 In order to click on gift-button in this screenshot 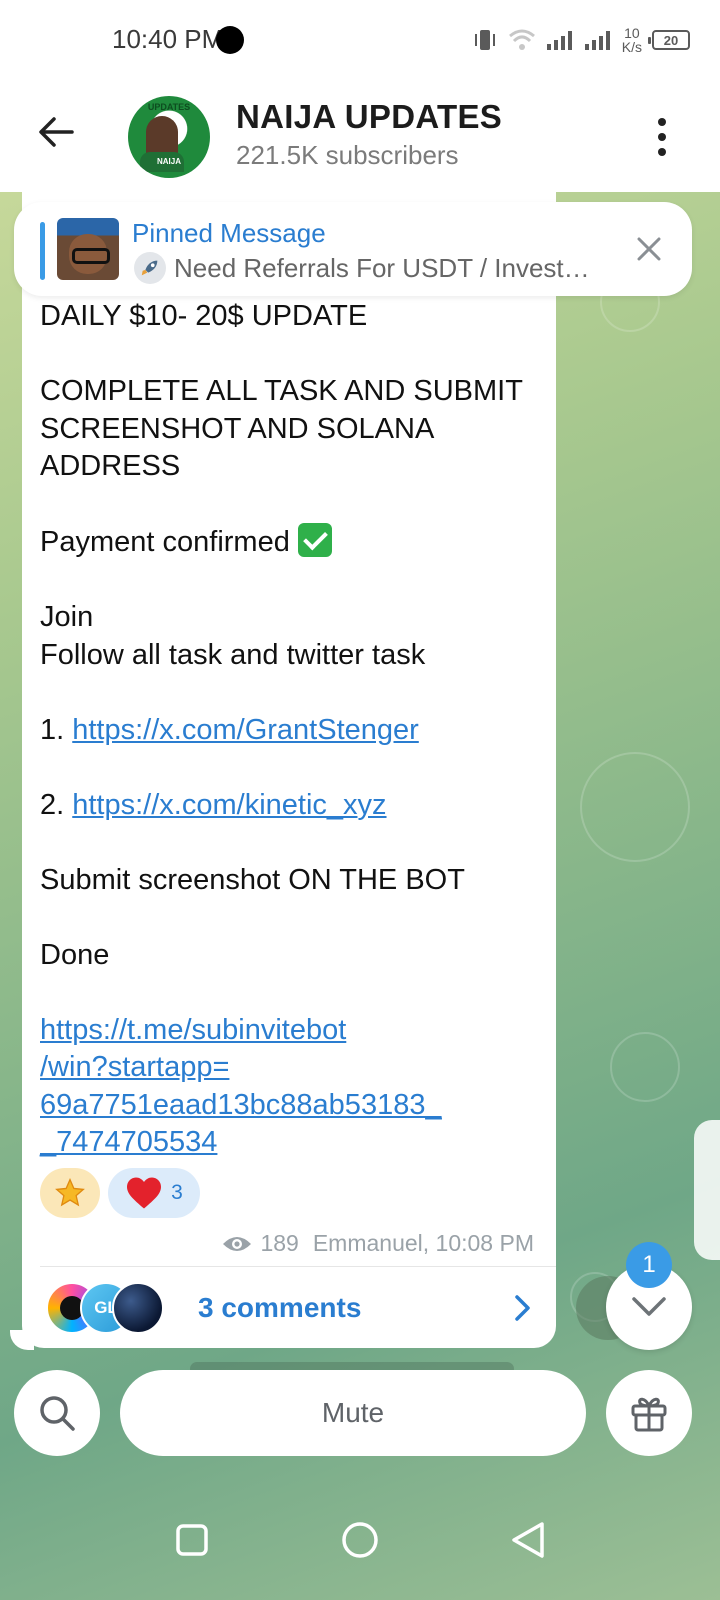, I will do `click(649, 1413)`.